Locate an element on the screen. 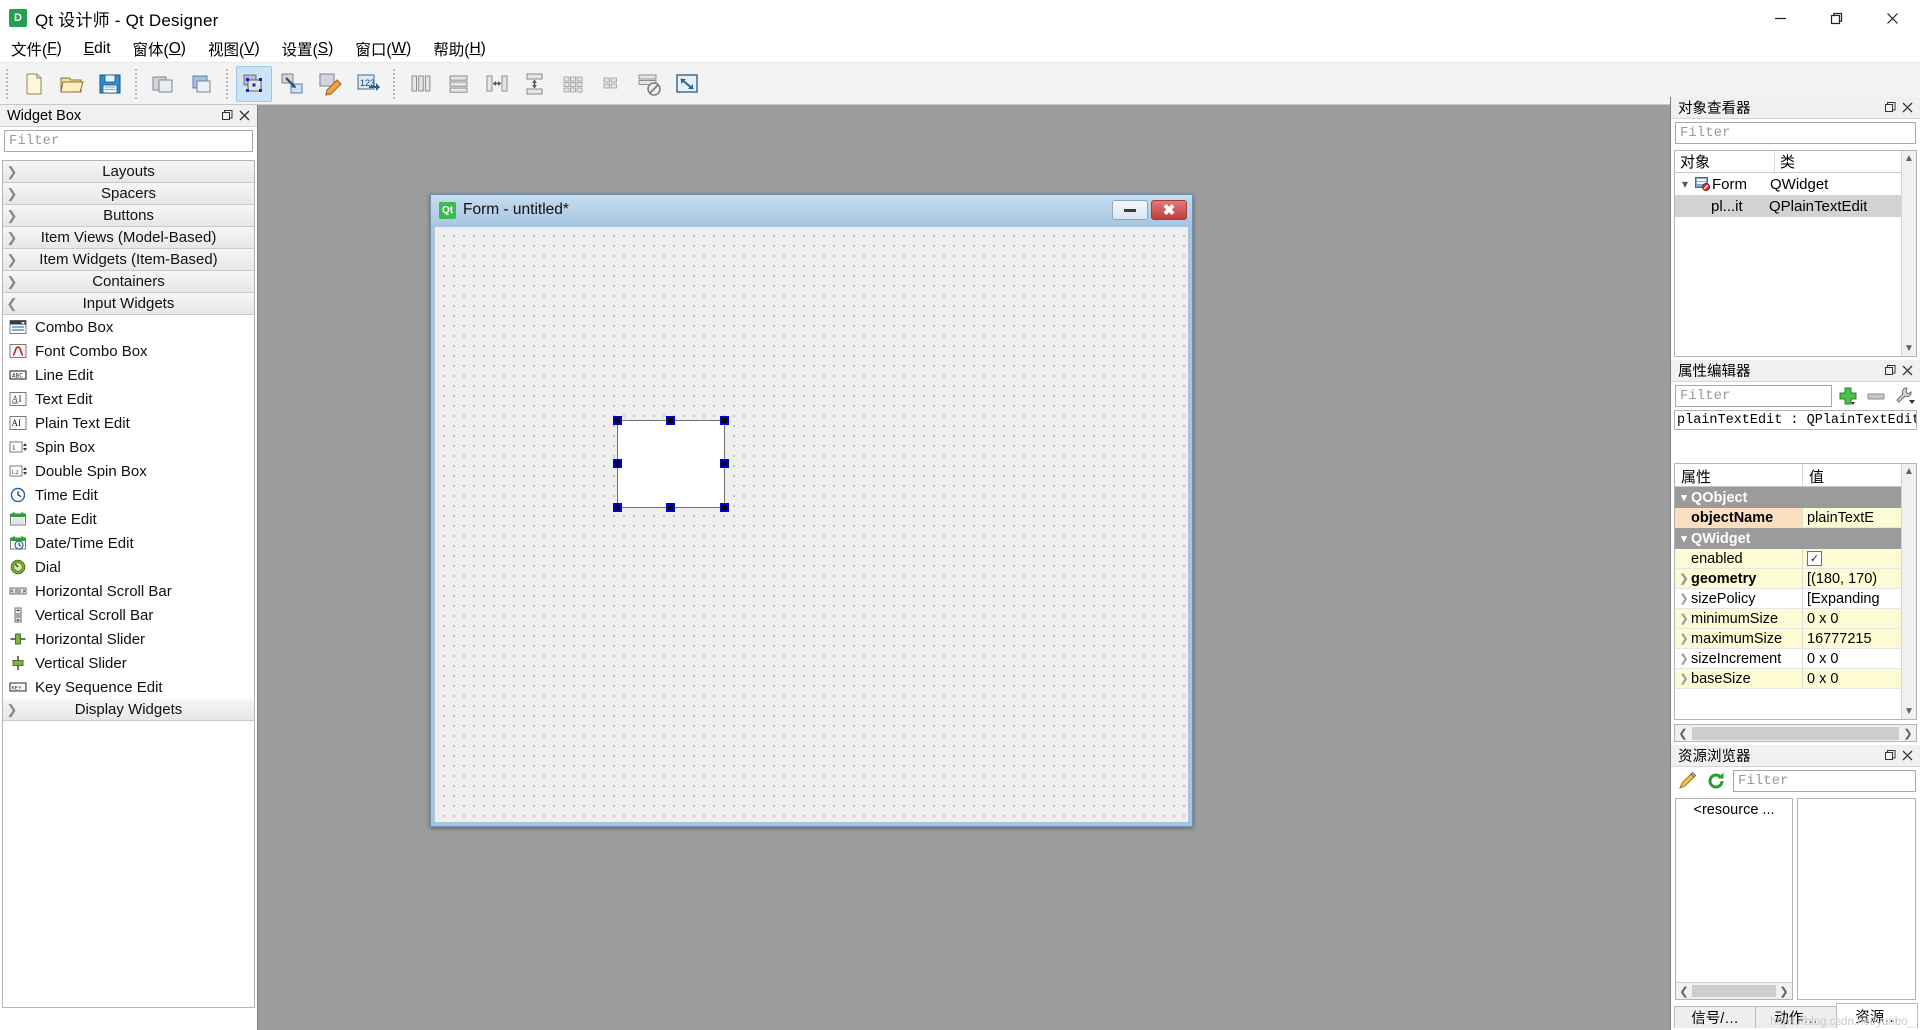 The width and height of the screenshot is (1920, 1030). widget-item-time-edit: Time Edit is located at coordinates (128, 495).